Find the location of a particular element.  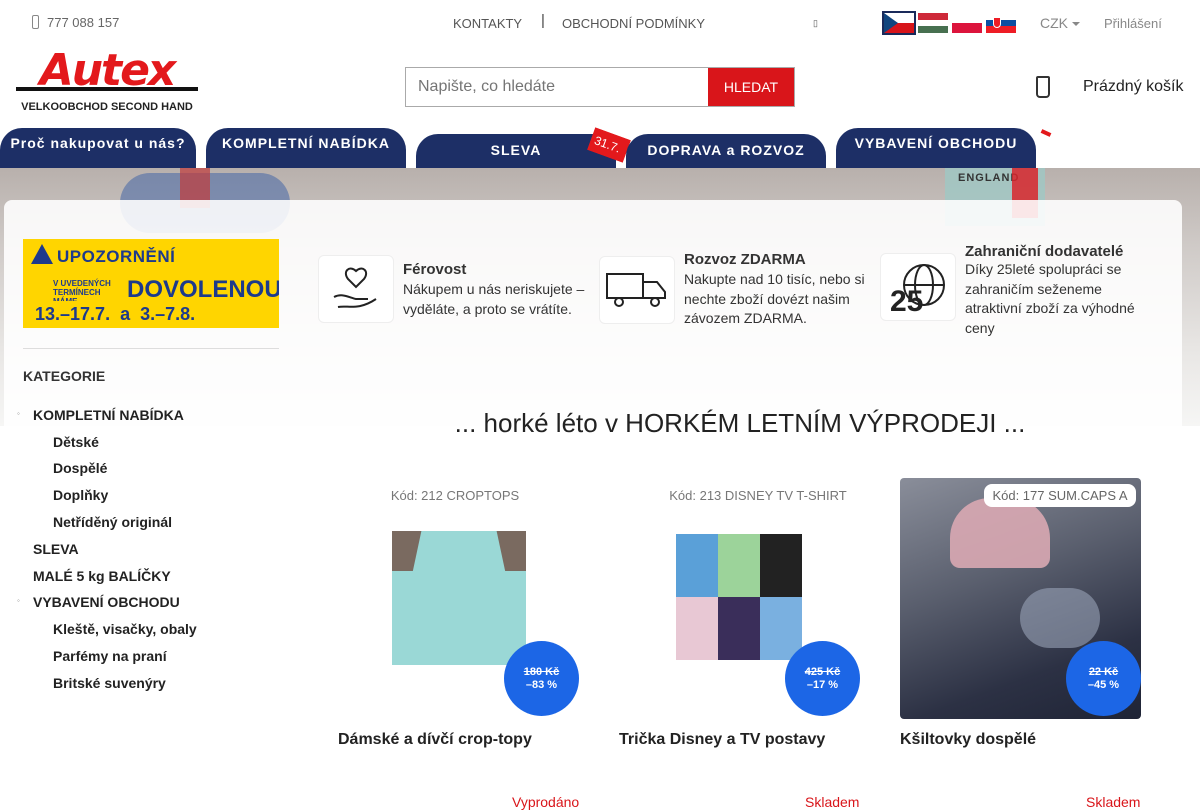

category-kids: Dětské is located at coordinates (76, 442).